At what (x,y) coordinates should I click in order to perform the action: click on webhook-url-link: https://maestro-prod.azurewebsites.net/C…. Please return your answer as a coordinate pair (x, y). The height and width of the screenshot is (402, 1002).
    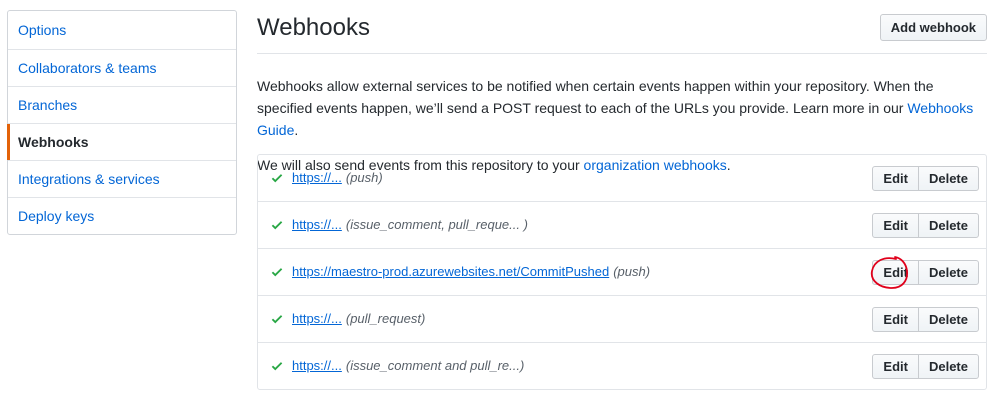
    Looking at the image, I should click on (450, 271).